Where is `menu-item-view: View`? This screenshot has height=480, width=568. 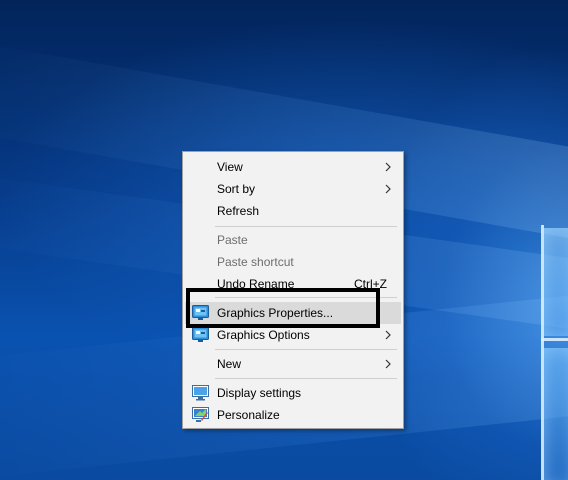
menu-item-view: View is located at coordinates (293, 167).